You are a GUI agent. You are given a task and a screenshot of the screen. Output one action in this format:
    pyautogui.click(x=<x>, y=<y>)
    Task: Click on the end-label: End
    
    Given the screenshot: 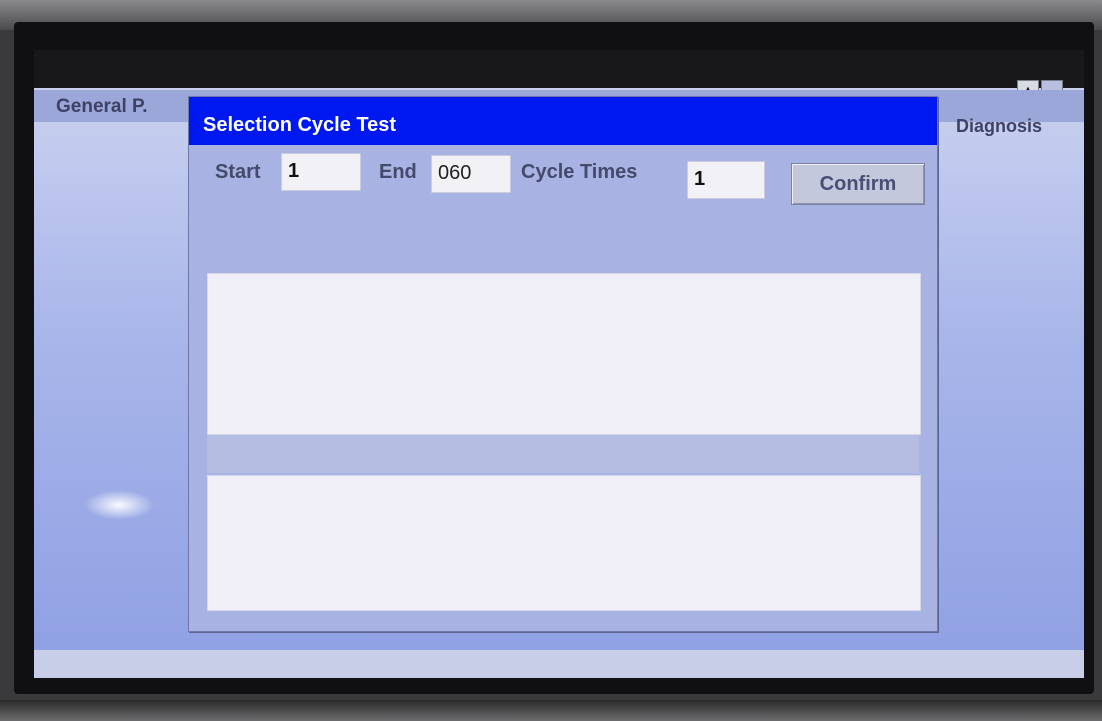 What is the action you would take?
    pyautogui.click(x=398, y=172)
    